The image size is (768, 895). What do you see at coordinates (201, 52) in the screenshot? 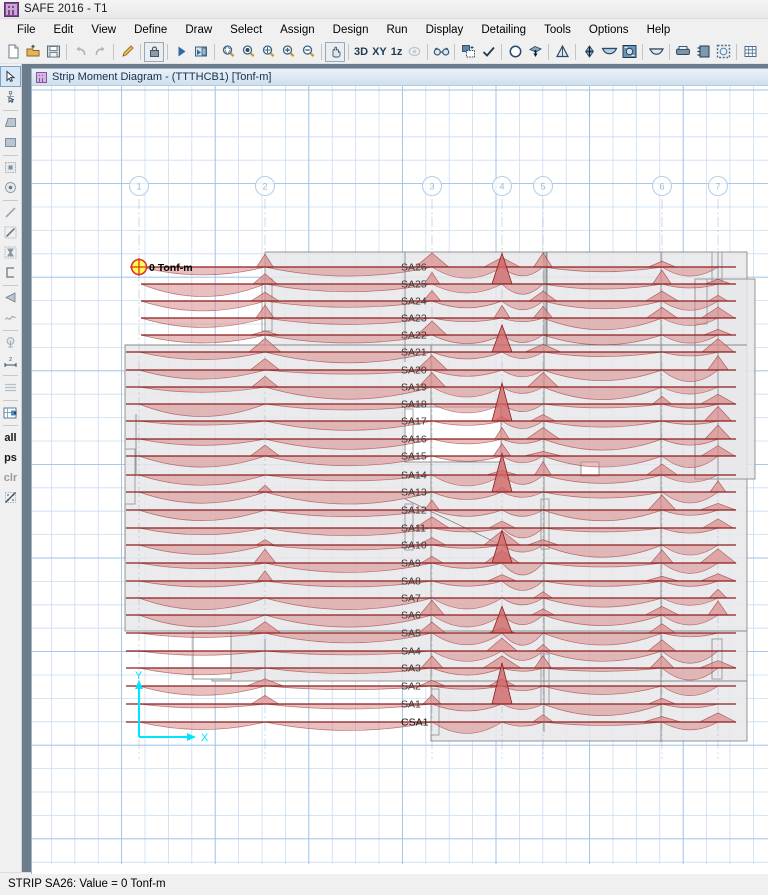
I see `run-design-icon` at bounding box center [201, 52].